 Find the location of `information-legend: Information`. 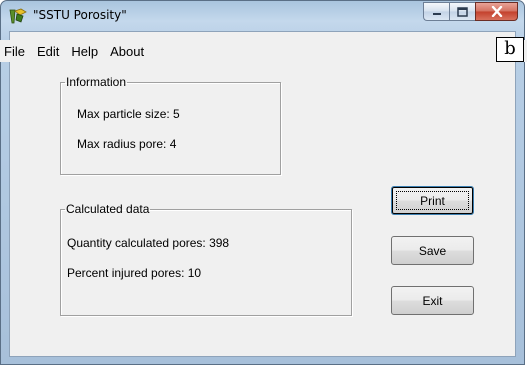

information-legend: Information is located at coordinates (96, 82).